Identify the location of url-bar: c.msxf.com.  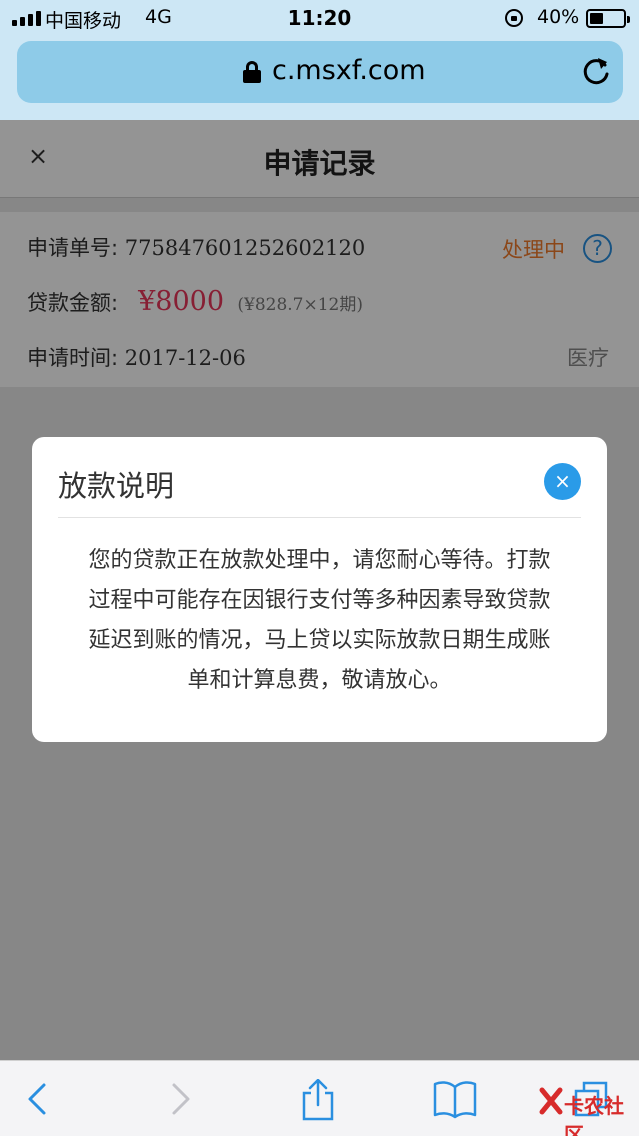
(320, 72).